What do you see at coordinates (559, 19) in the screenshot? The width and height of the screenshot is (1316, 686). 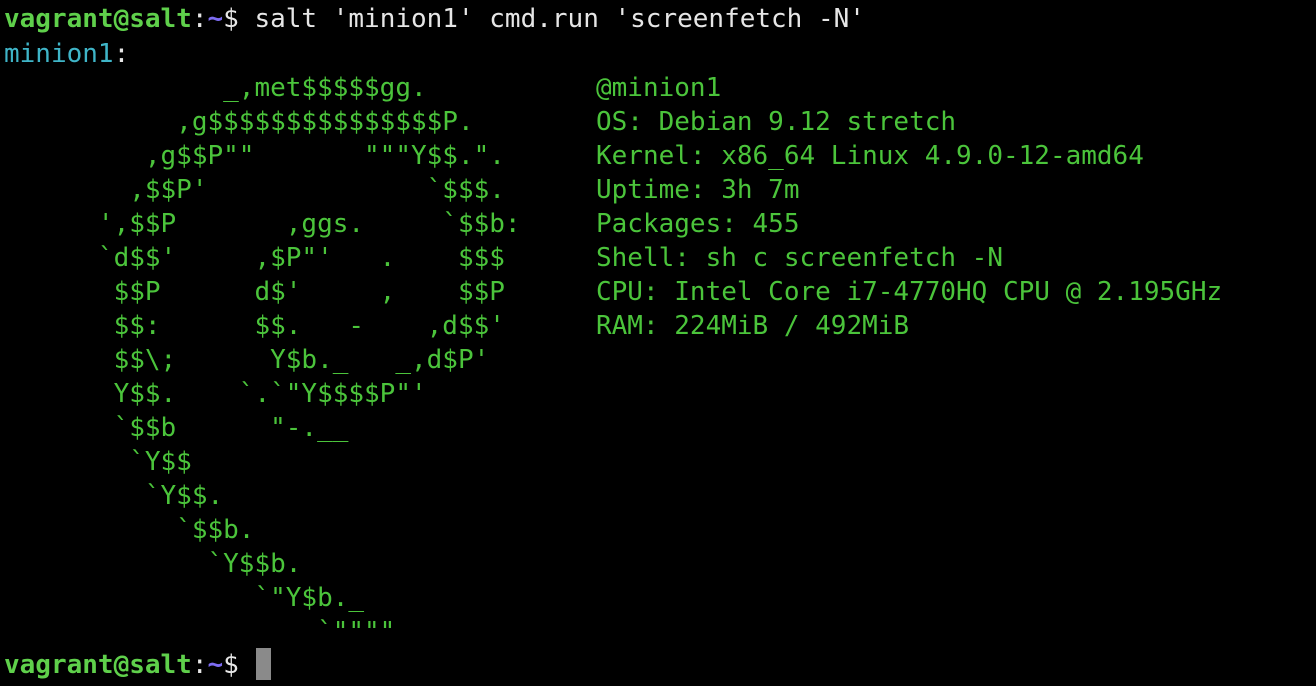 I see `entered-command: salt 'minion1' cmd.run 'screenfetch -N'` at bounding box center [559, 19].